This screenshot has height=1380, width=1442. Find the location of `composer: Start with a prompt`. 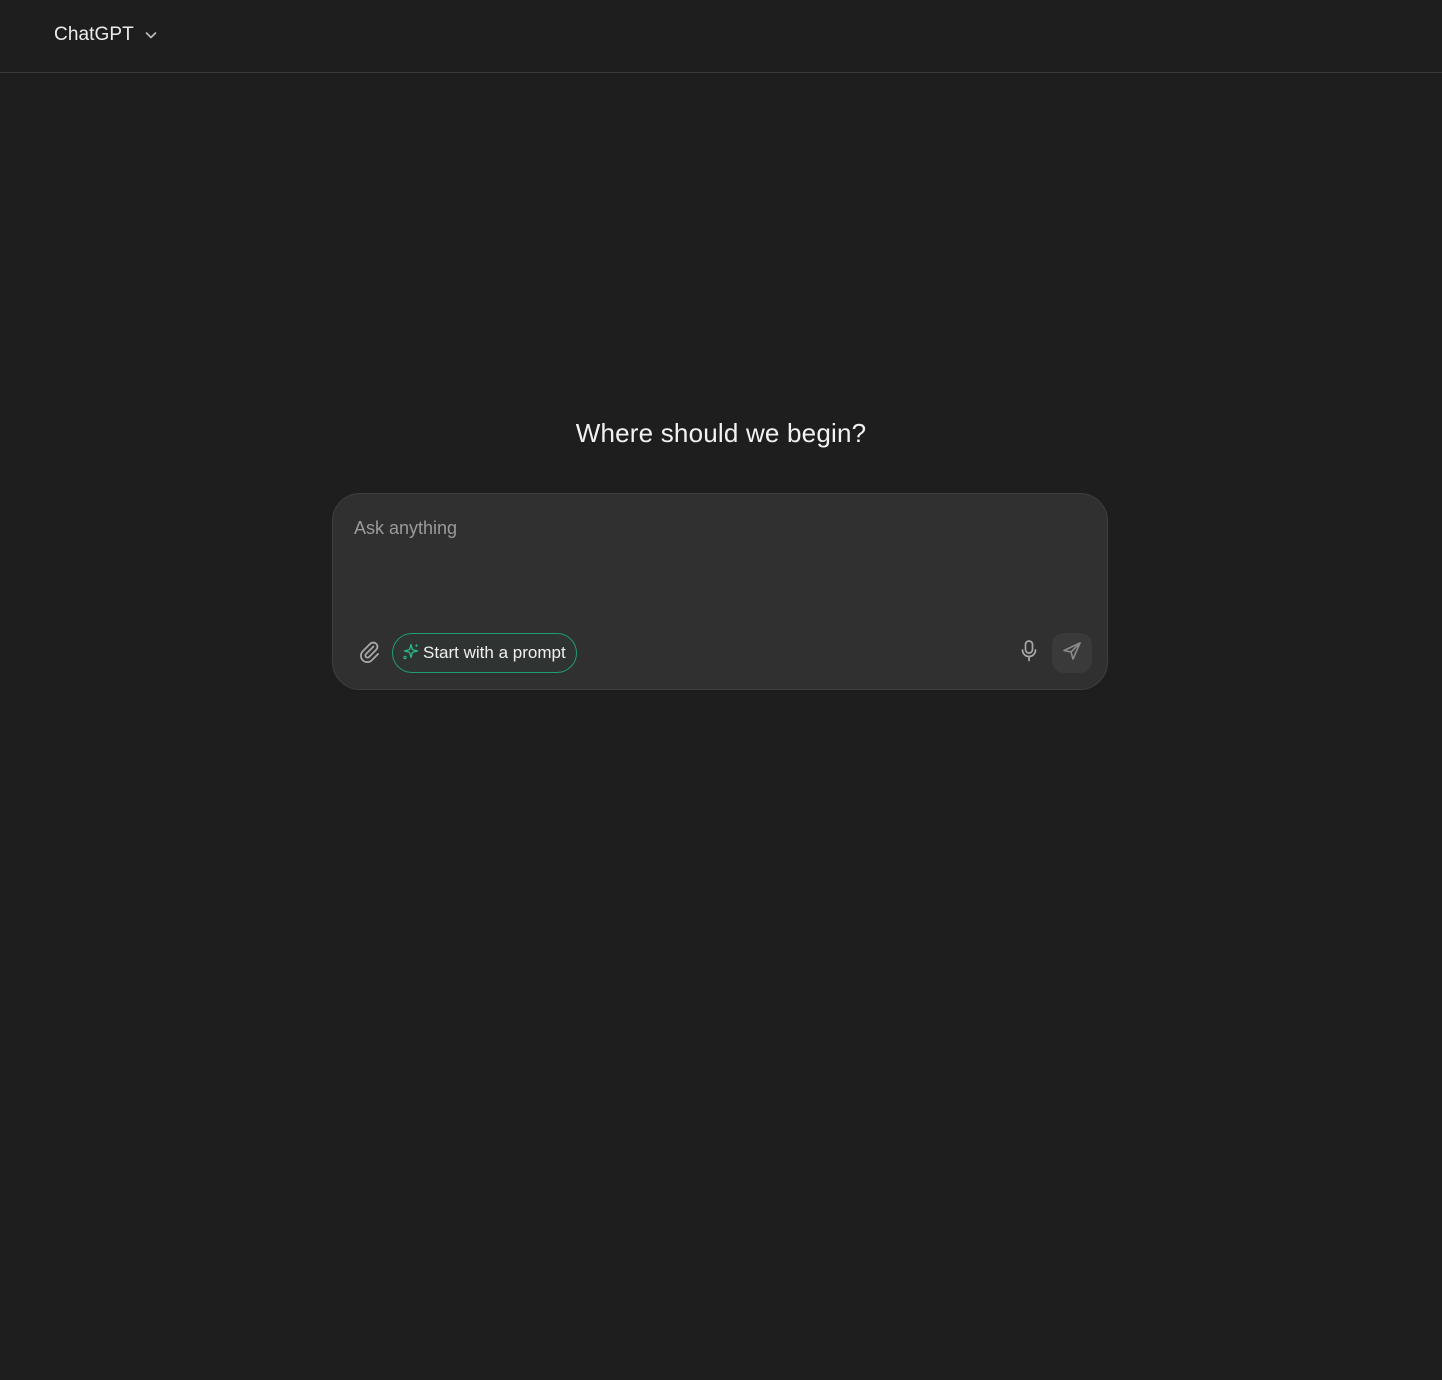

composer: Start with a prompt is located at coordinates (720, 591).